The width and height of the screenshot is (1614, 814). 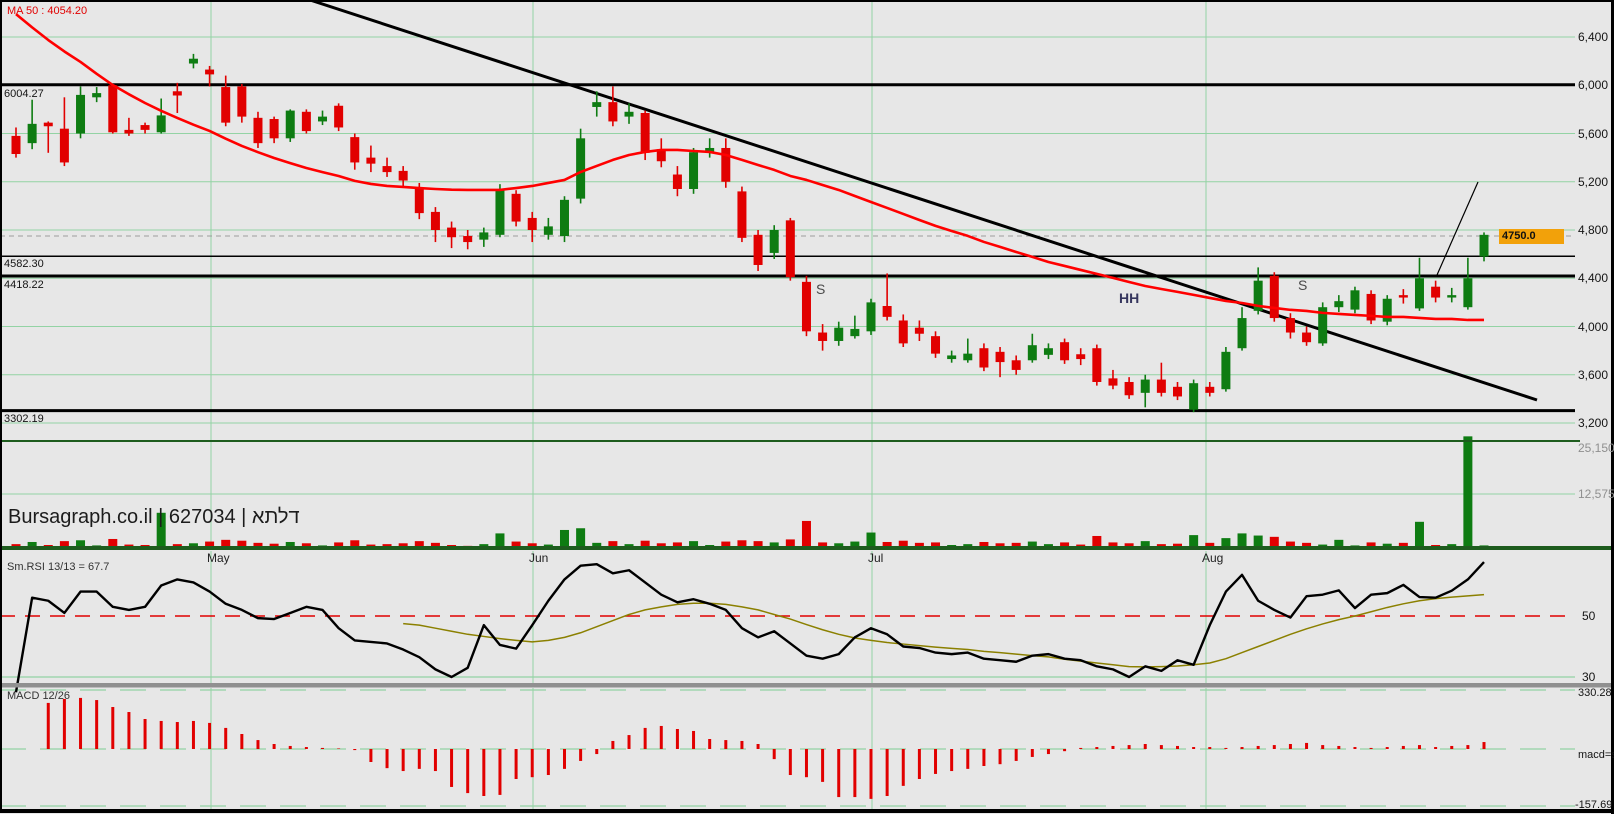 I want to click on macd-axis-bottom: -157.69, so click(x=1594, y=805).